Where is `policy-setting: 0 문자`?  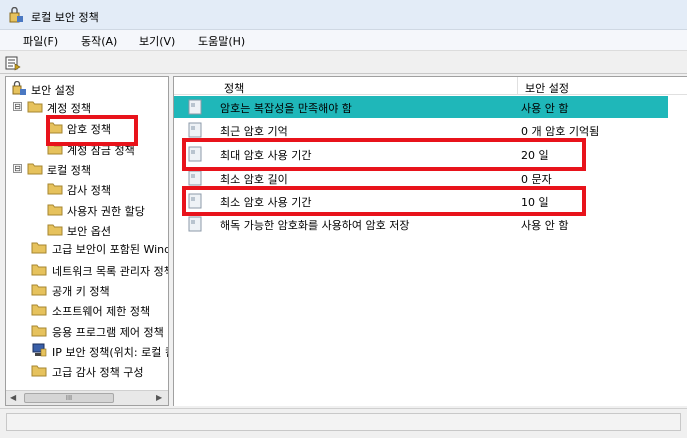 policy-setting: 0 문자 is located at coordinates (536, 179).